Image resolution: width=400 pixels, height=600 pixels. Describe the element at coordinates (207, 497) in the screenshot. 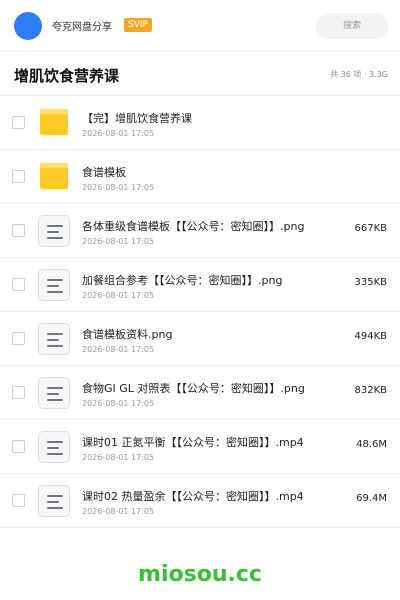

I see `item-name: 课时02 热量盈余【【公众号：密知圈】】.mp4` at that location.